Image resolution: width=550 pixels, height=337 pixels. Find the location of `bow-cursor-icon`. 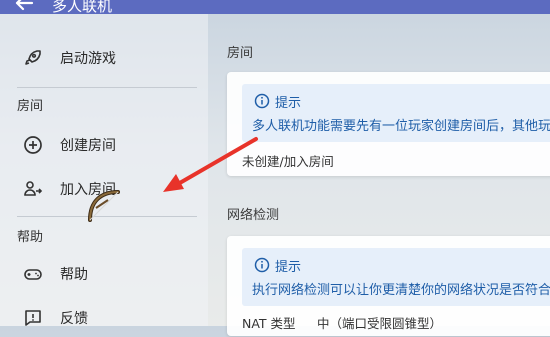

bow-cursor-icon is located at coordinates (104, 206).